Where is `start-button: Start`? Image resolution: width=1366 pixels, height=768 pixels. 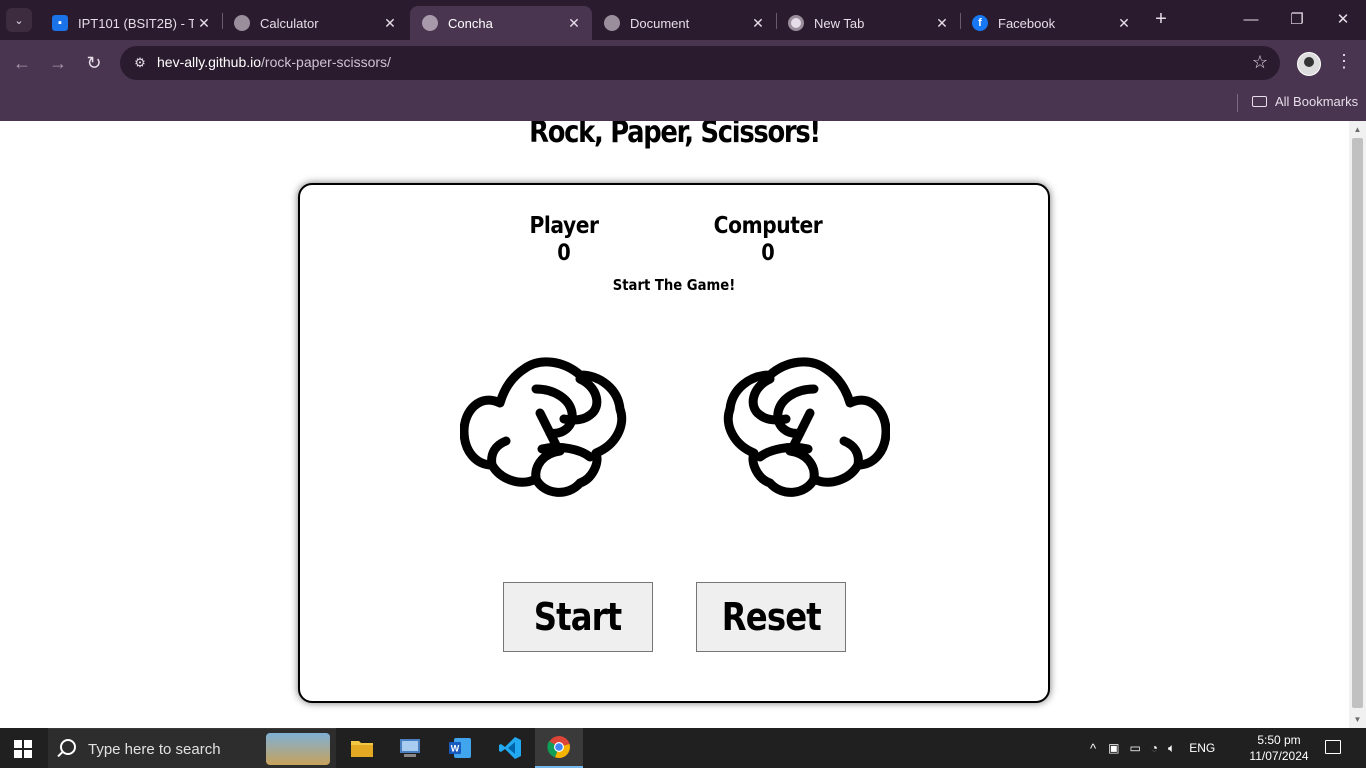
start-button: Start is located at coordinates (578, 617).